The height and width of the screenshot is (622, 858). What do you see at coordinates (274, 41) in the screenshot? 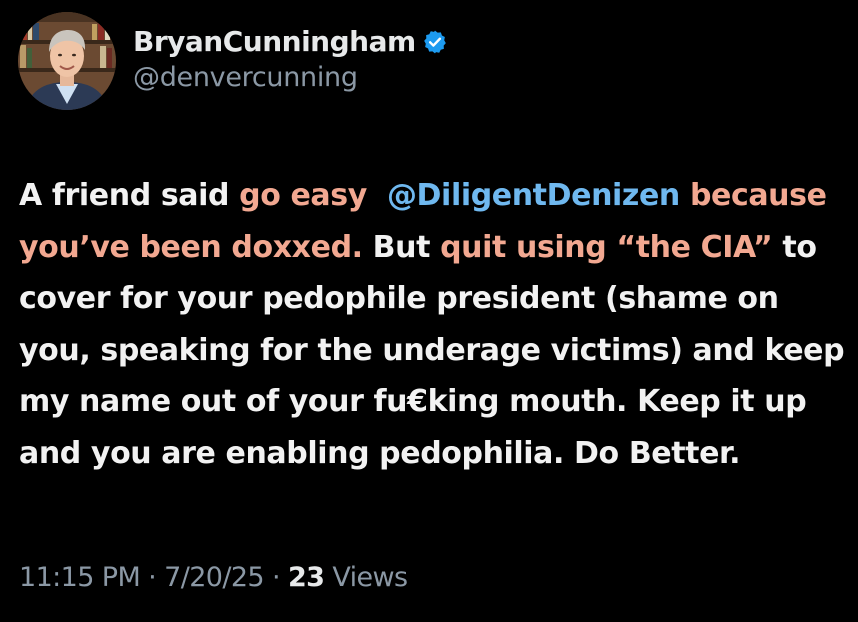
I see `author-display-name: BryanCunningham` at bounding box center [274, 41].